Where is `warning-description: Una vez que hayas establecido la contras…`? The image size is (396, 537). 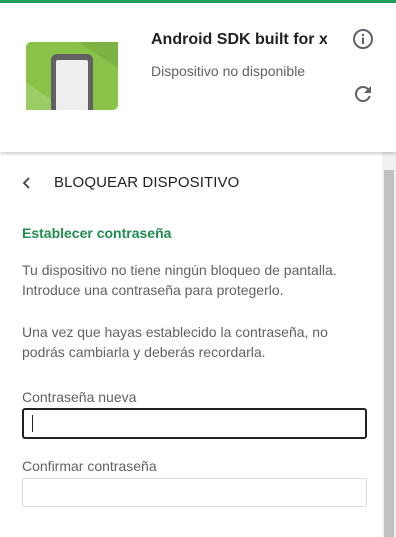 warning-description: Una vez que hayas establecido la contras… is located at coordinates (175, 342).